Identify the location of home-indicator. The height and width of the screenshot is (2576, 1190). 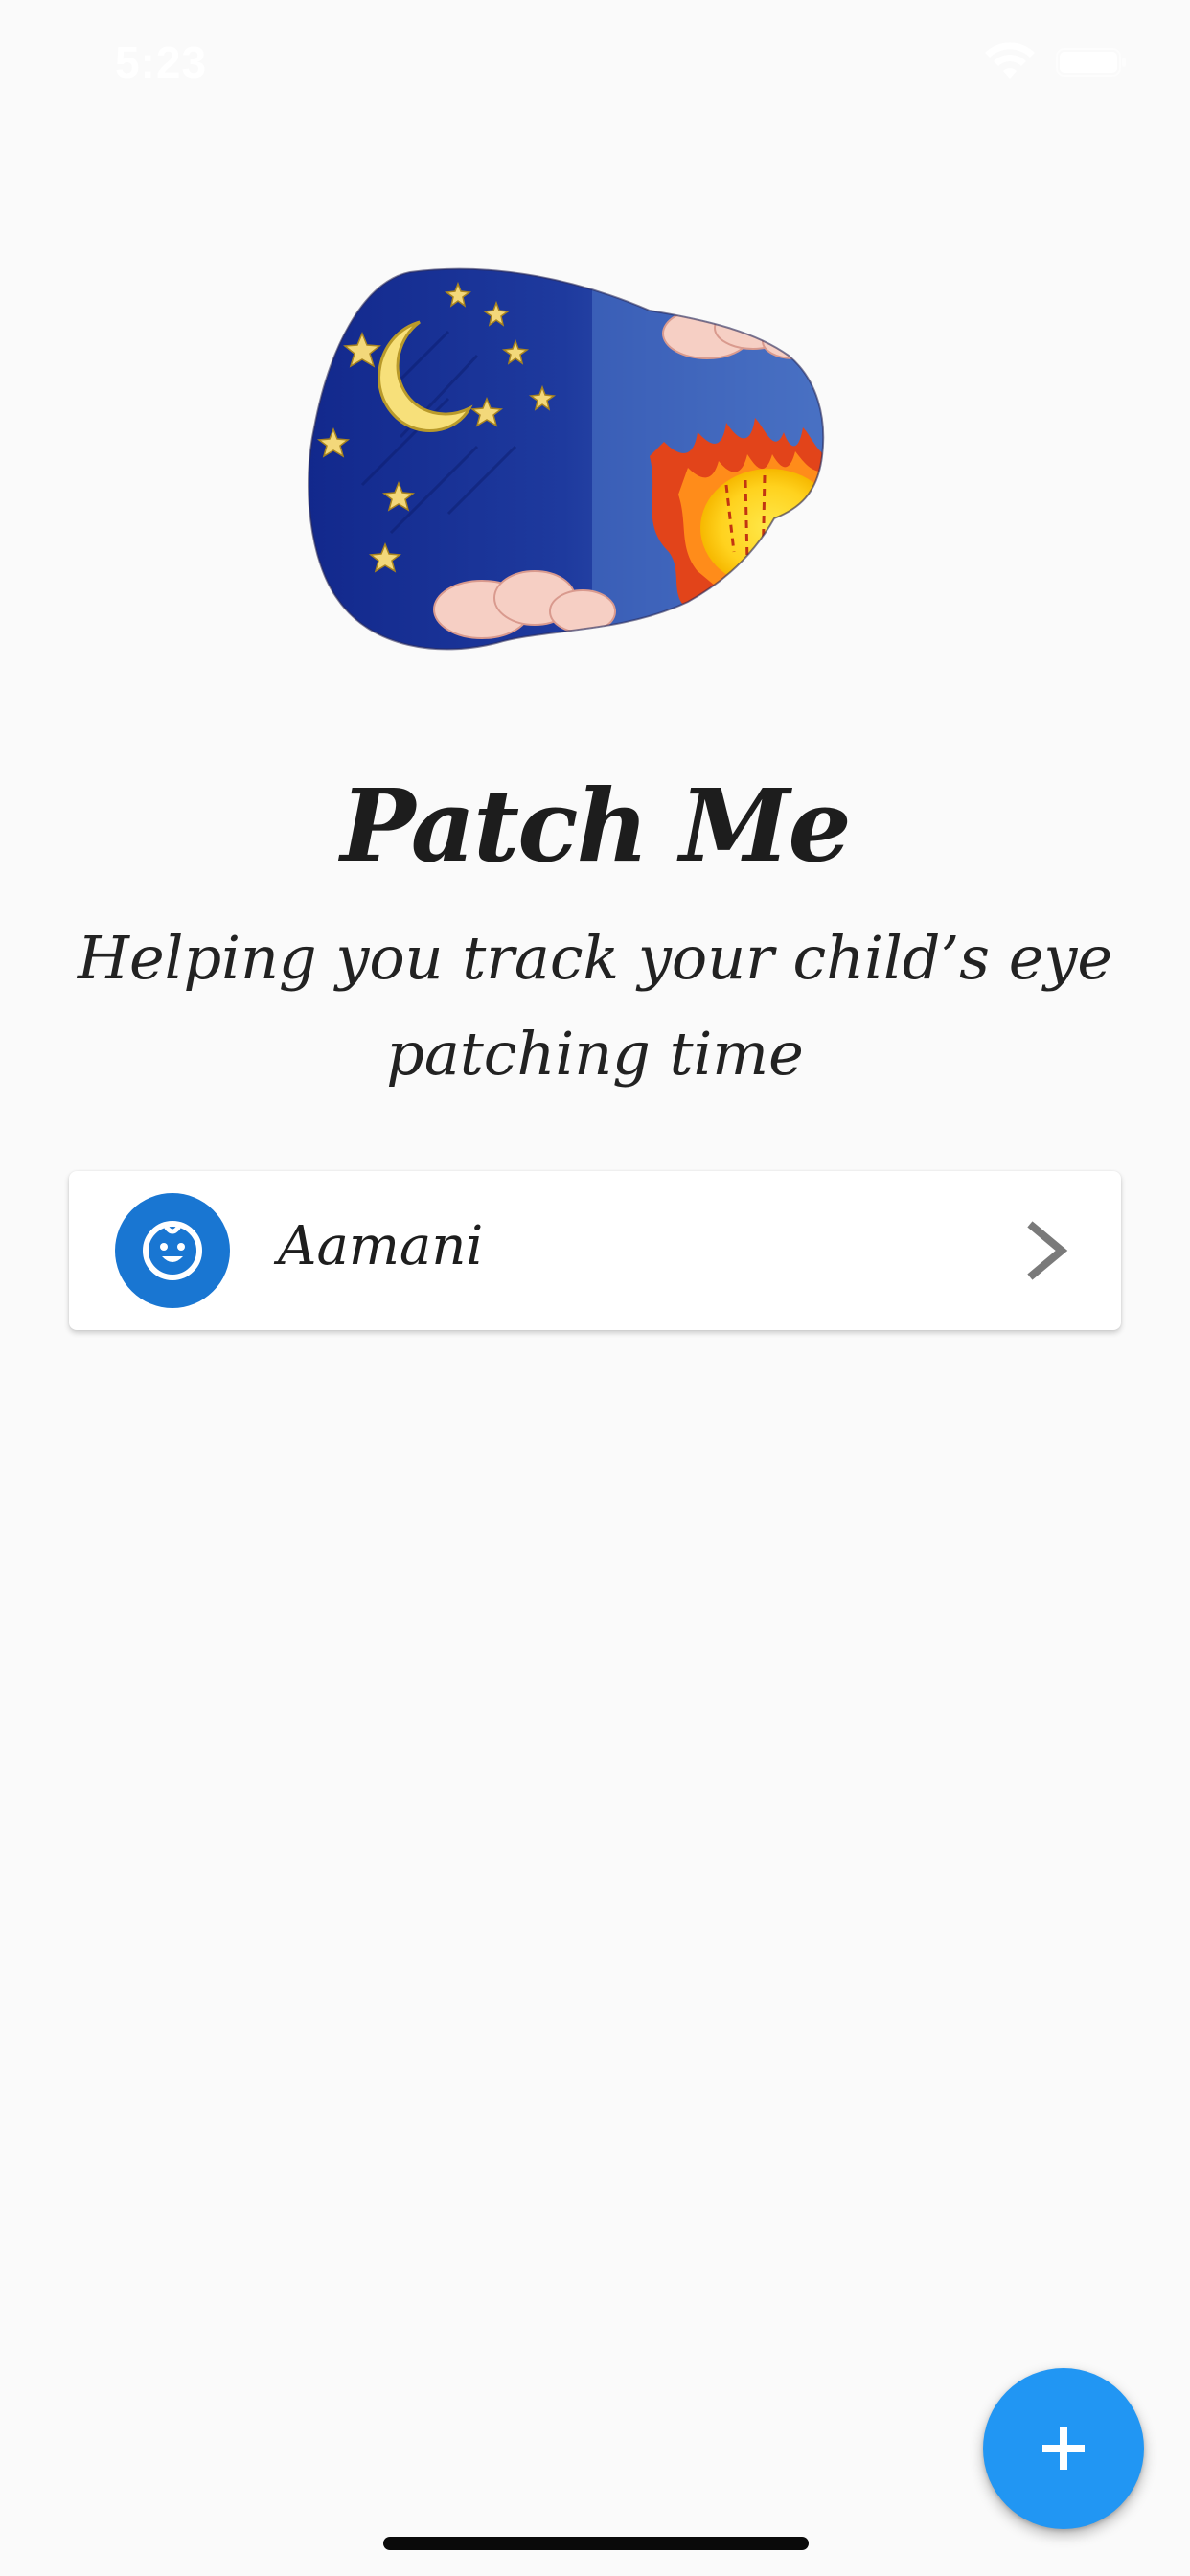
(596, 2543).